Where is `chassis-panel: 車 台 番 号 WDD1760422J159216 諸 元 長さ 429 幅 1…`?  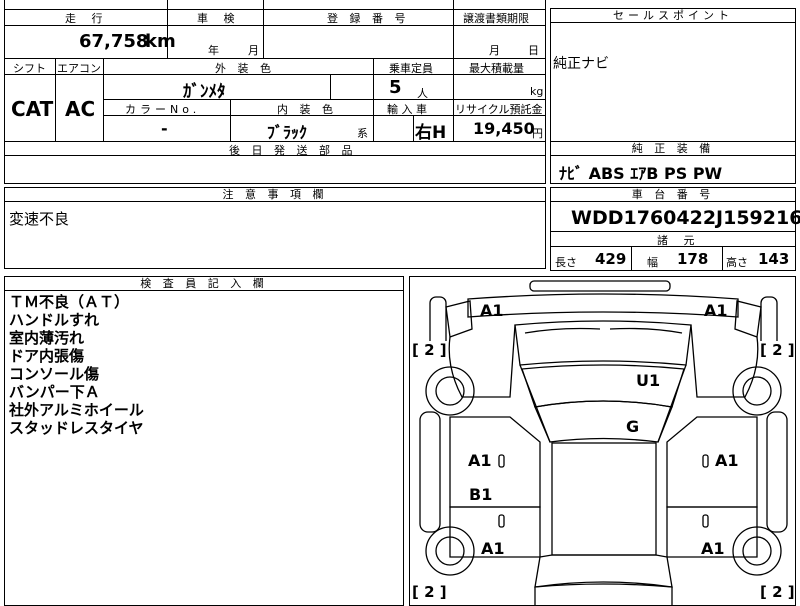 chassis-panel: 車 台 番 号 WDD1760422J159216 諸 元 長さ 429 幅 1… is located at coordinates (675, 229).